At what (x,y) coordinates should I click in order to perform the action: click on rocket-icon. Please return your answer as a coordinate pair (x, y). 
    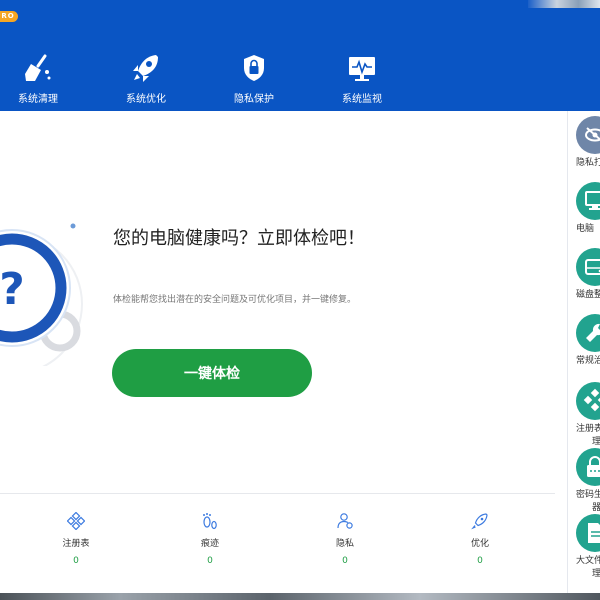
    Looking at the image, I should click on (145, 68).